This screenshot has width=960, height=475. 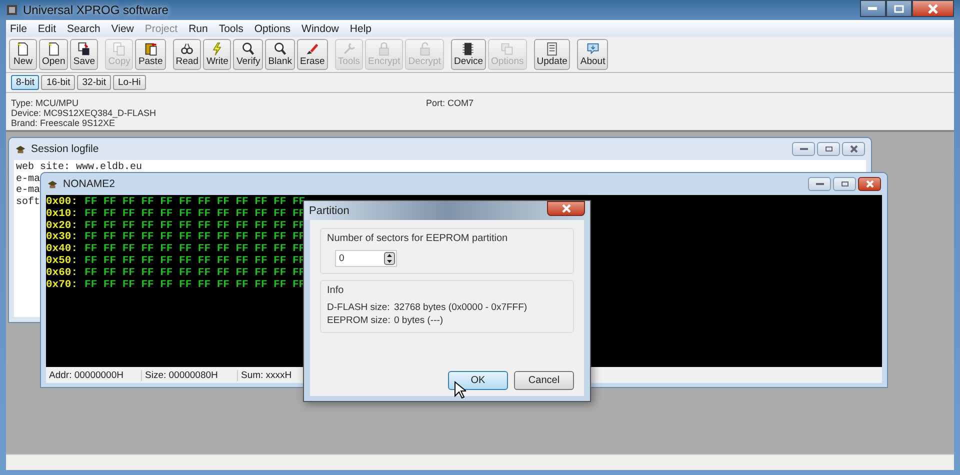 What do you see at coordinates (28, 202) in the screenshot?
I see `log-line: soft` at bounding box center [28, 202].